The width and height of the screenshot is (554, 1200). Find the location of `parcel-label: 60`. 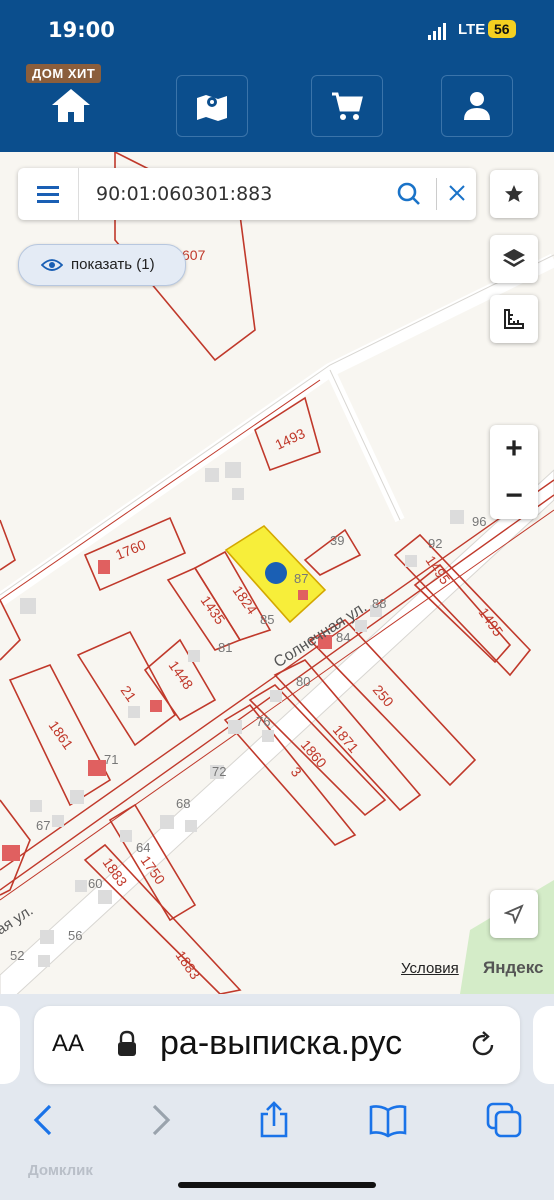

parcel-label: 60 is located at coordinates (95, 883).